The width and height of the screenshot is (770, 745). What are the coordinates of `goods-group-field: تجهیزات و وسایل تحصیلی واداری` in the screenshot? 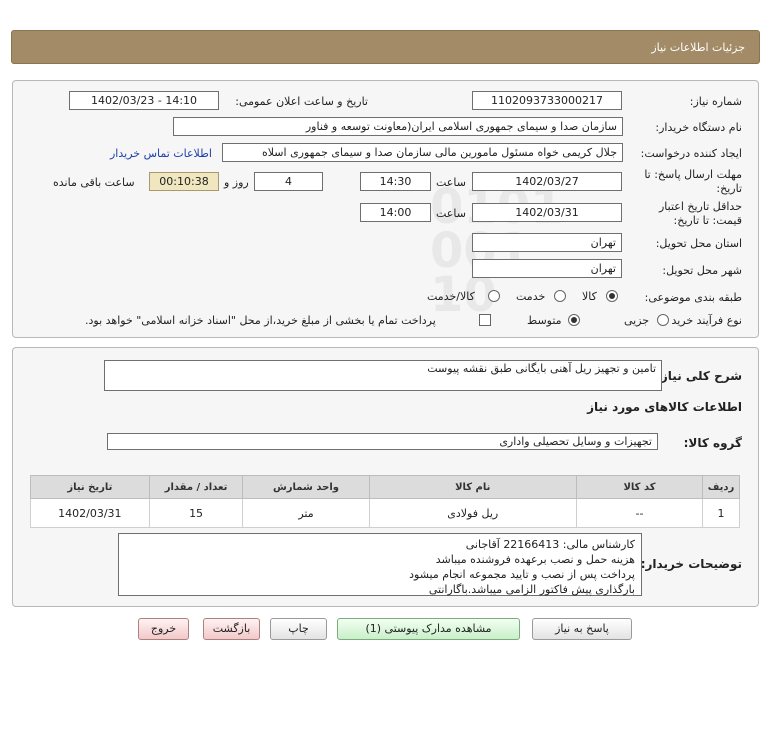 It's located at (382, 441).